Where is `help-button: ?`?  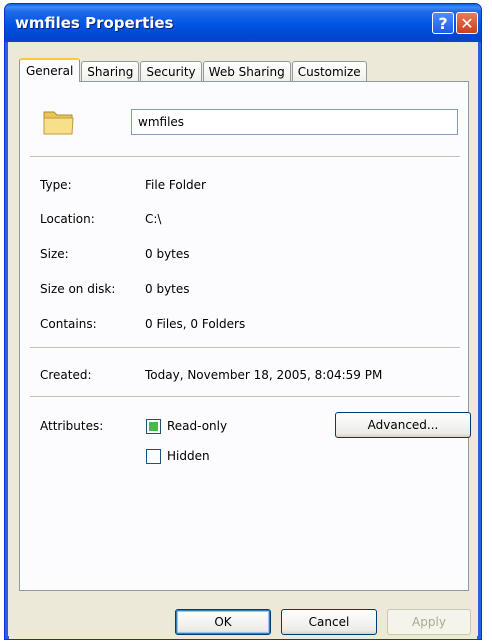
help-button: ? is located at coordinates (443, 23).